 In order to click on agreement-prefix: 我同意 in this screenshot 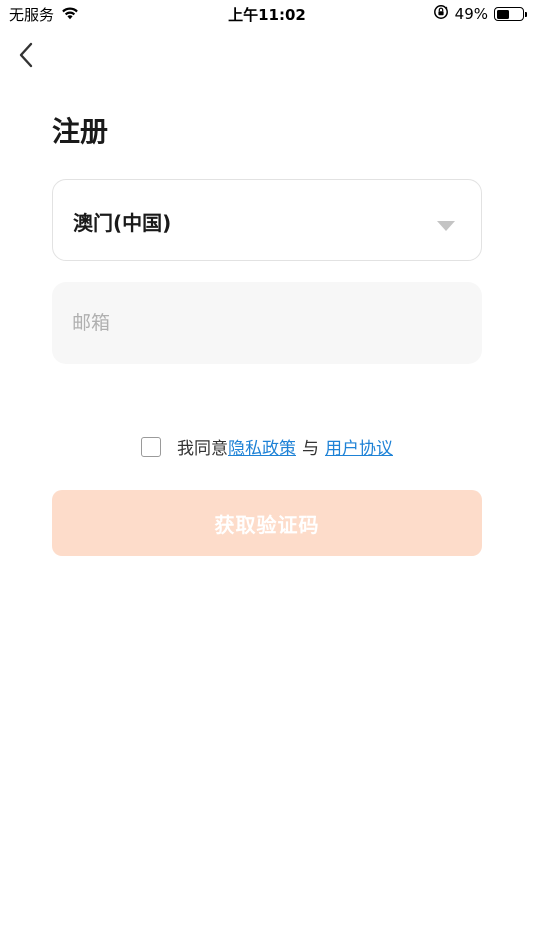, I will do `click(202, 449)`.